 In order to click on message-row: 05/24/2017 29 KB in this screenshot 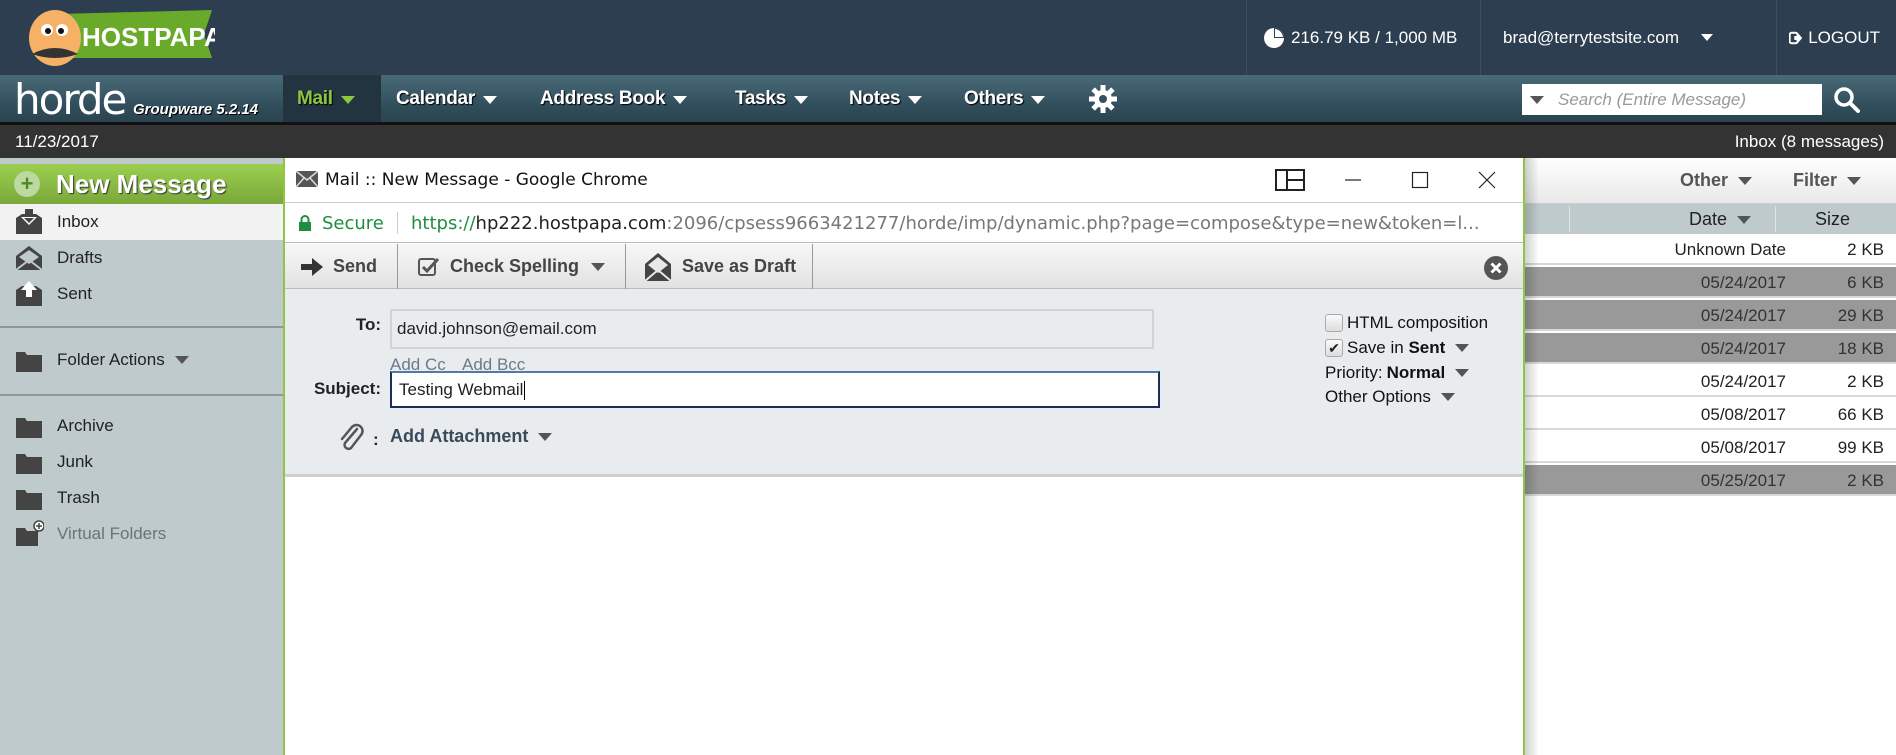, I will do `click(1710, 315)`.